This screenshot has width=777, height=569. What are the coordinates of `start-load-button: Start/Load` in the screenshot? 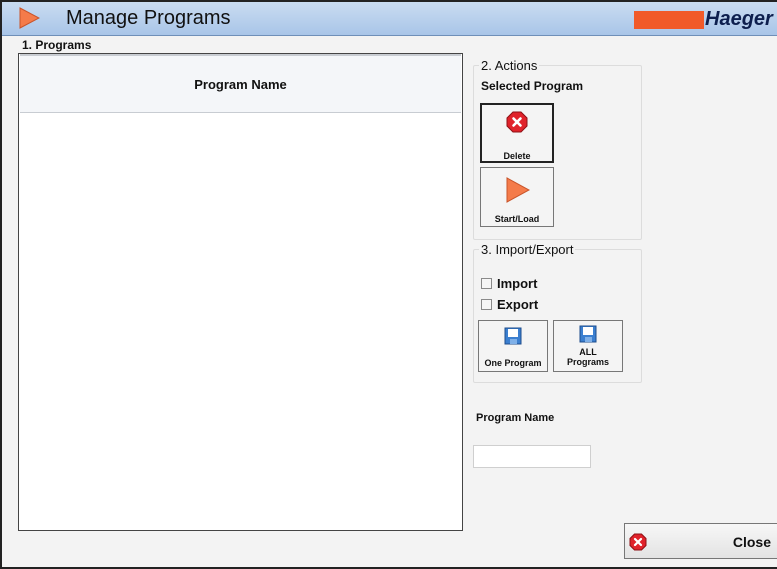 It's located at (517, 197).